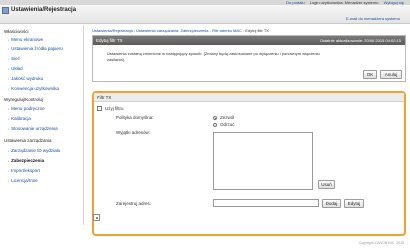 The width and height of the screenshot is (410, 248). What do you see at coordinates (266, 203) in the screenshot?
I see `register-address-input` at bounding box center [266, 203].